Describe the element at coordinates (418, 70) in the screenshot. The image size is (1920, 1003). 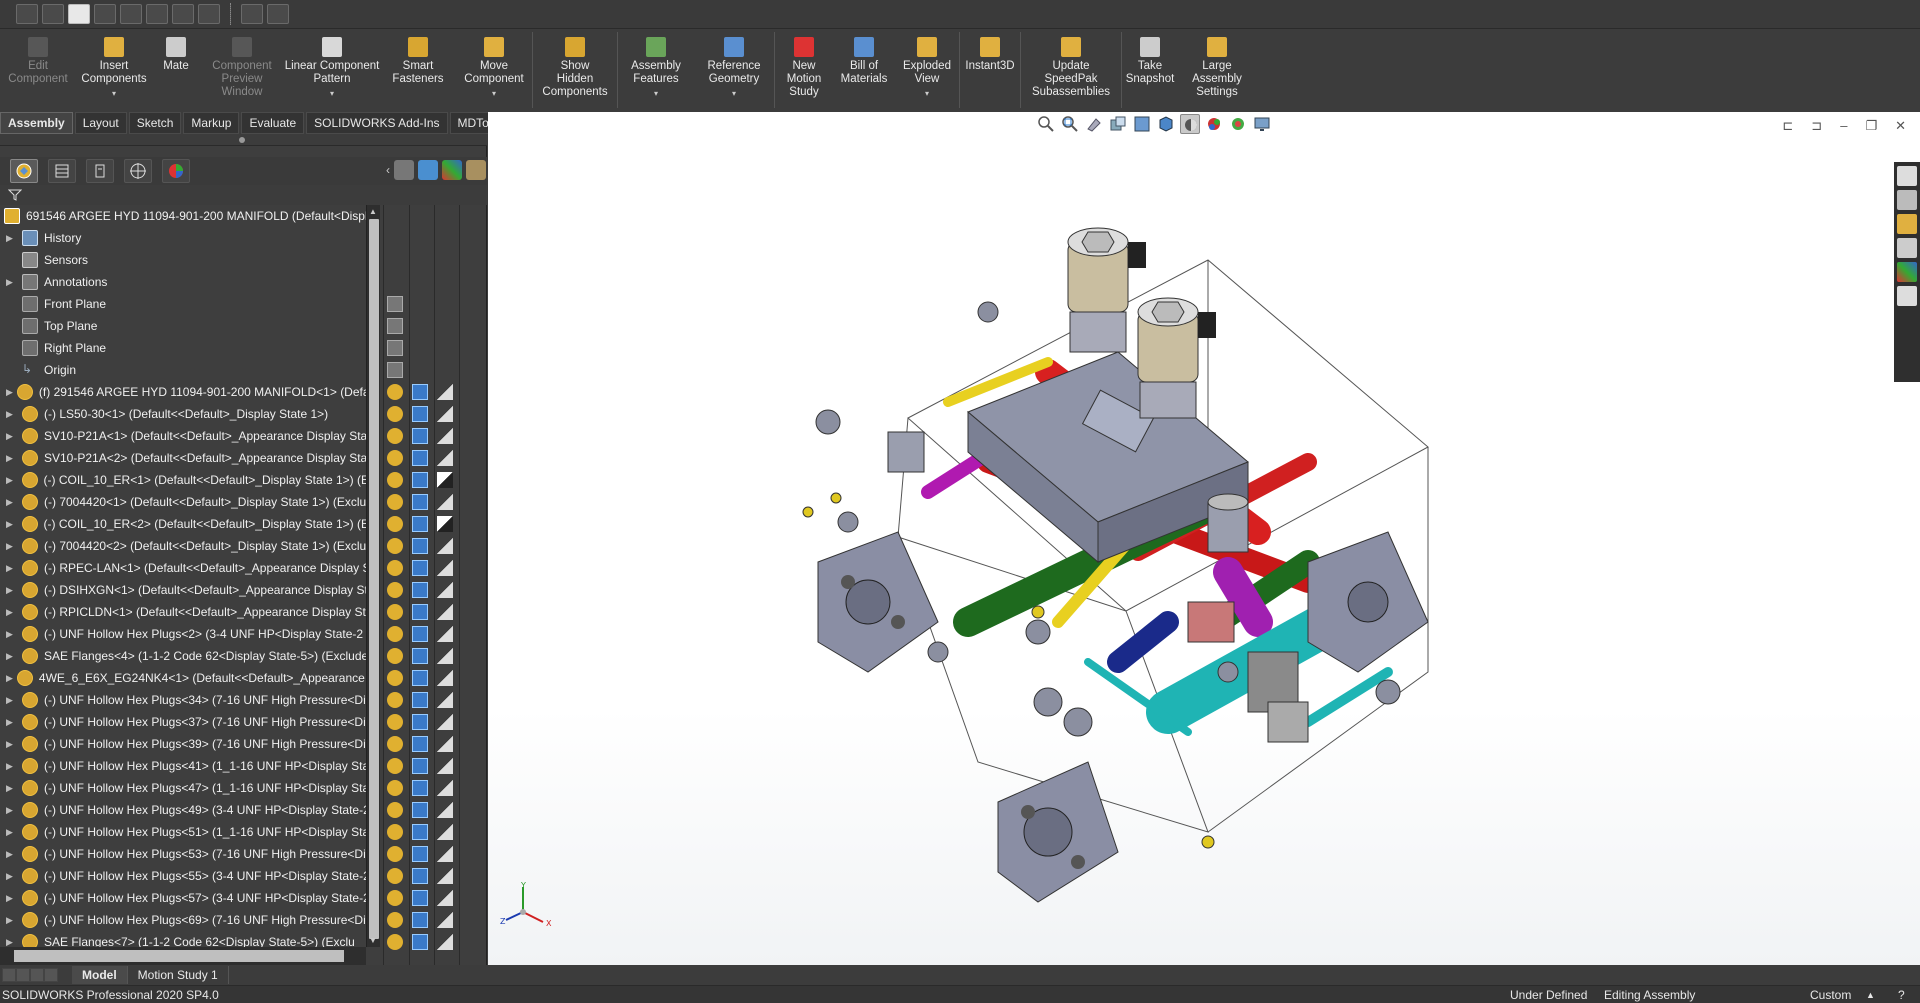
I see `smart-fasteners-button: Smart Fasteners` at that location.